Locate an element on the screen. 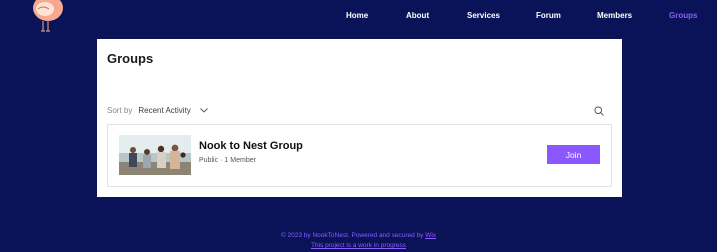 The width and height of the screenshot is (717, 252). chevron-down-icon is located at coordinates (203, 110).